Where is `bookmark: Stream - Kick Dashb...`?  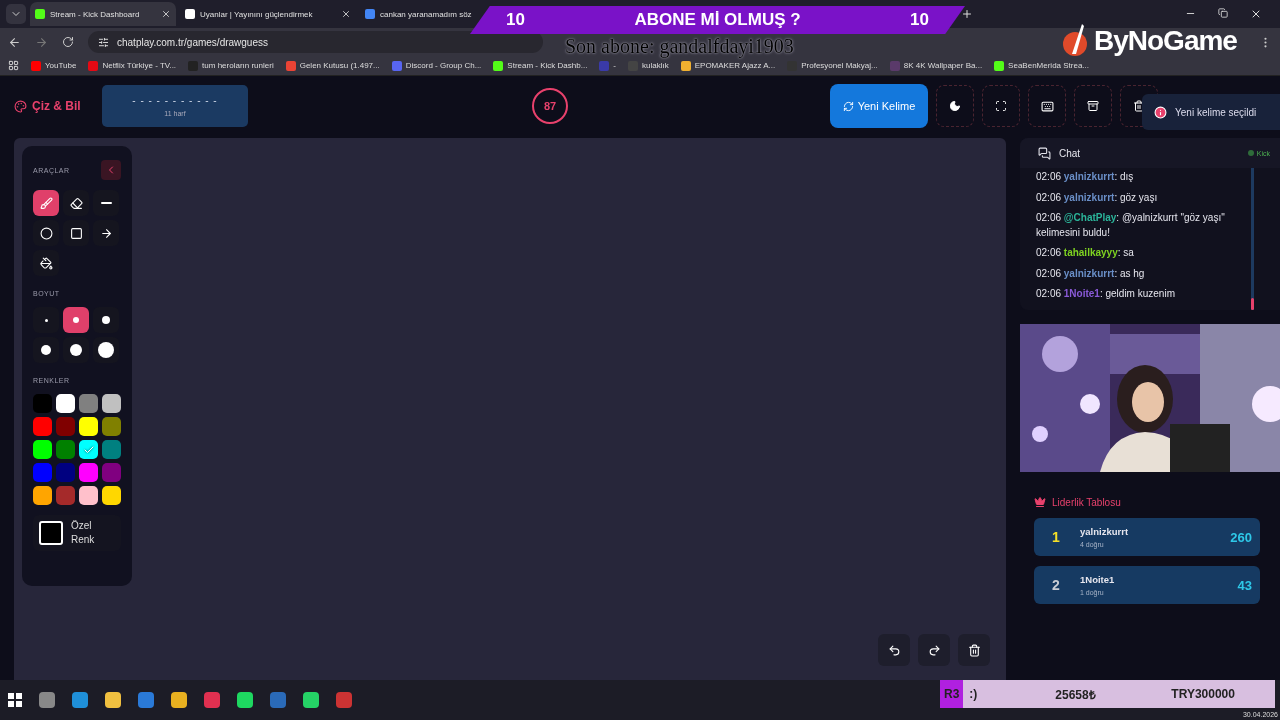 bookmark: Stream - Kick Dashb... is located at coordinates (547, 65).